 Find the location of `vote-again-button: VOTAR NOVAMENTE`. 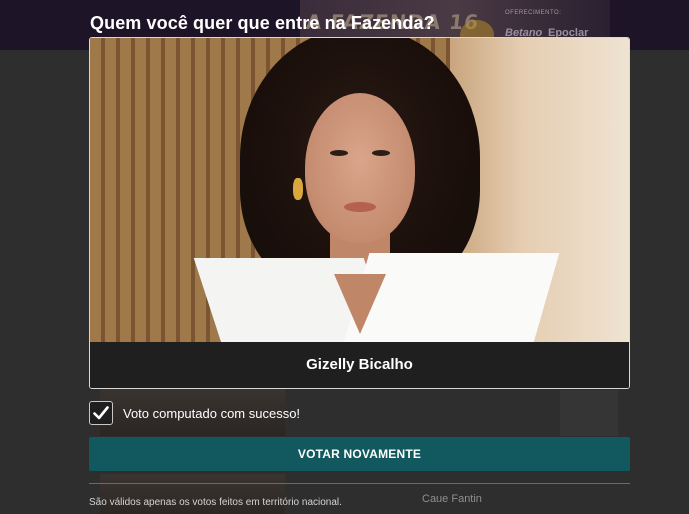

vote-again-button: VOTAR NOVAMENTE is located at coordinates (359, 454).